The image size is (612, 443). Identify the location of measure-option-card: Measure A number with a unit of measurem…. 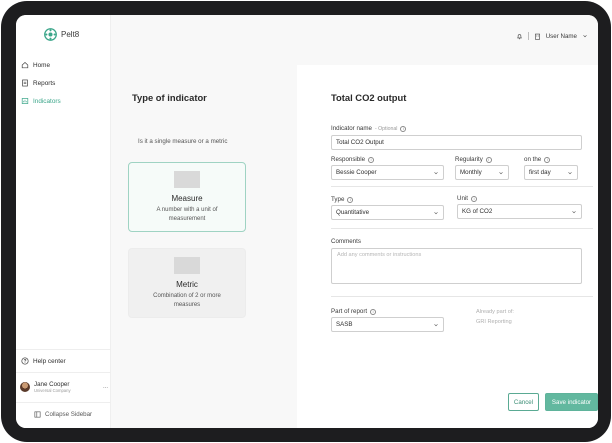
(187, 197).